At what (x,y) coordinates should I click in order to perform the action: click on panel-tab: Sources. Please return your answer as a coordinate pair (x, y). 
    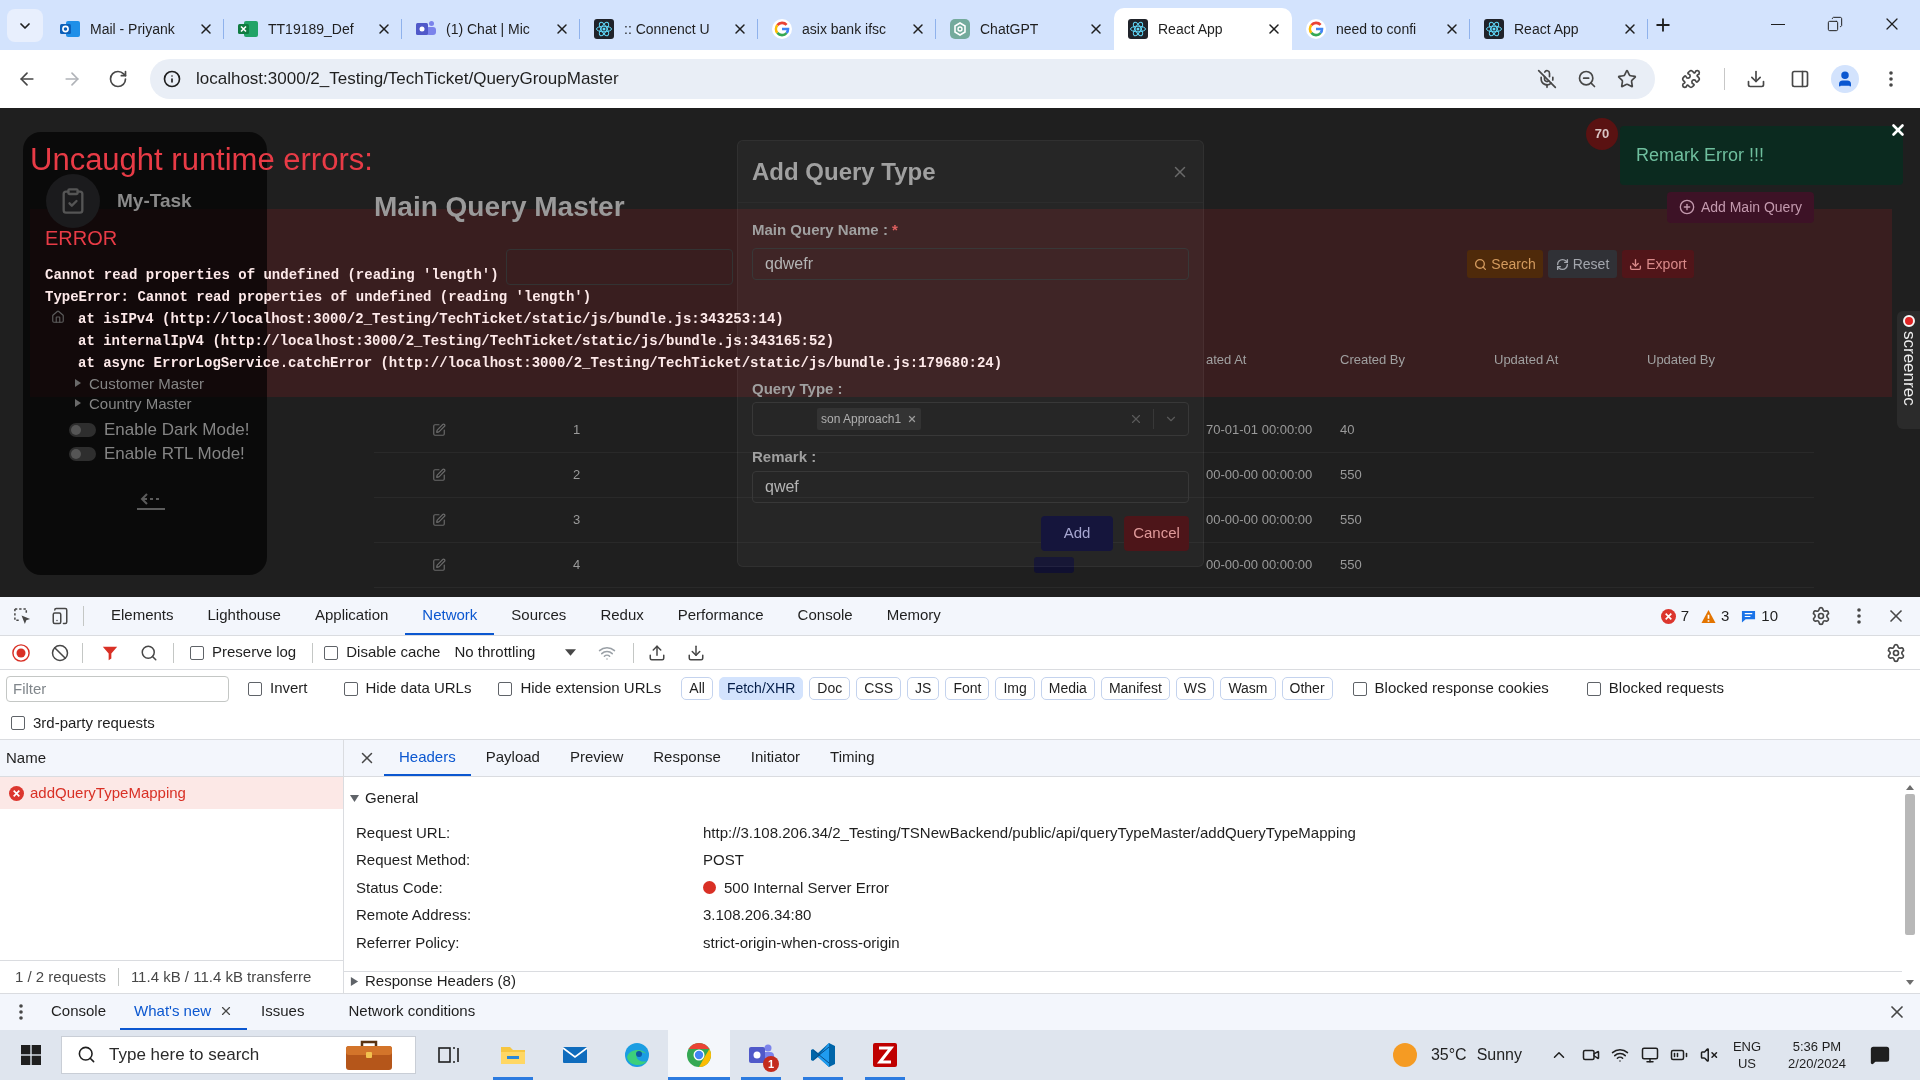
    Looking at the image, I should click on (539, 616).